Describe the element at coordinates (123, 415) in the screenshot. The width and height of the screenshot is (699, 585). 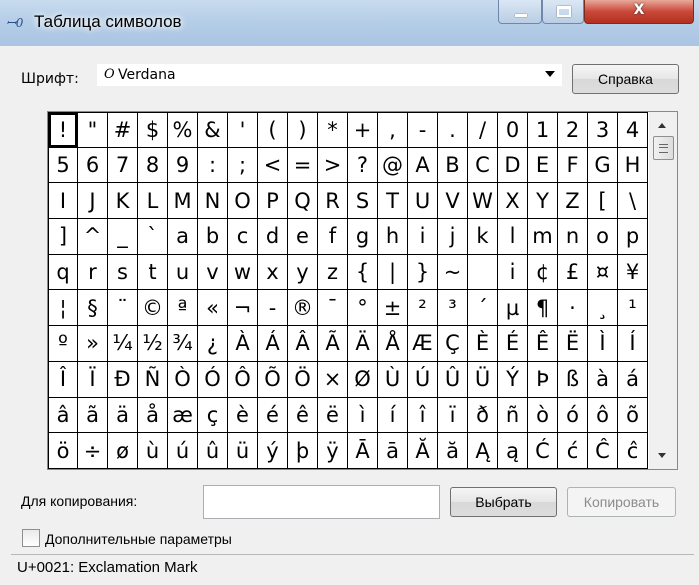
I see `character-cell: ä` at that location.